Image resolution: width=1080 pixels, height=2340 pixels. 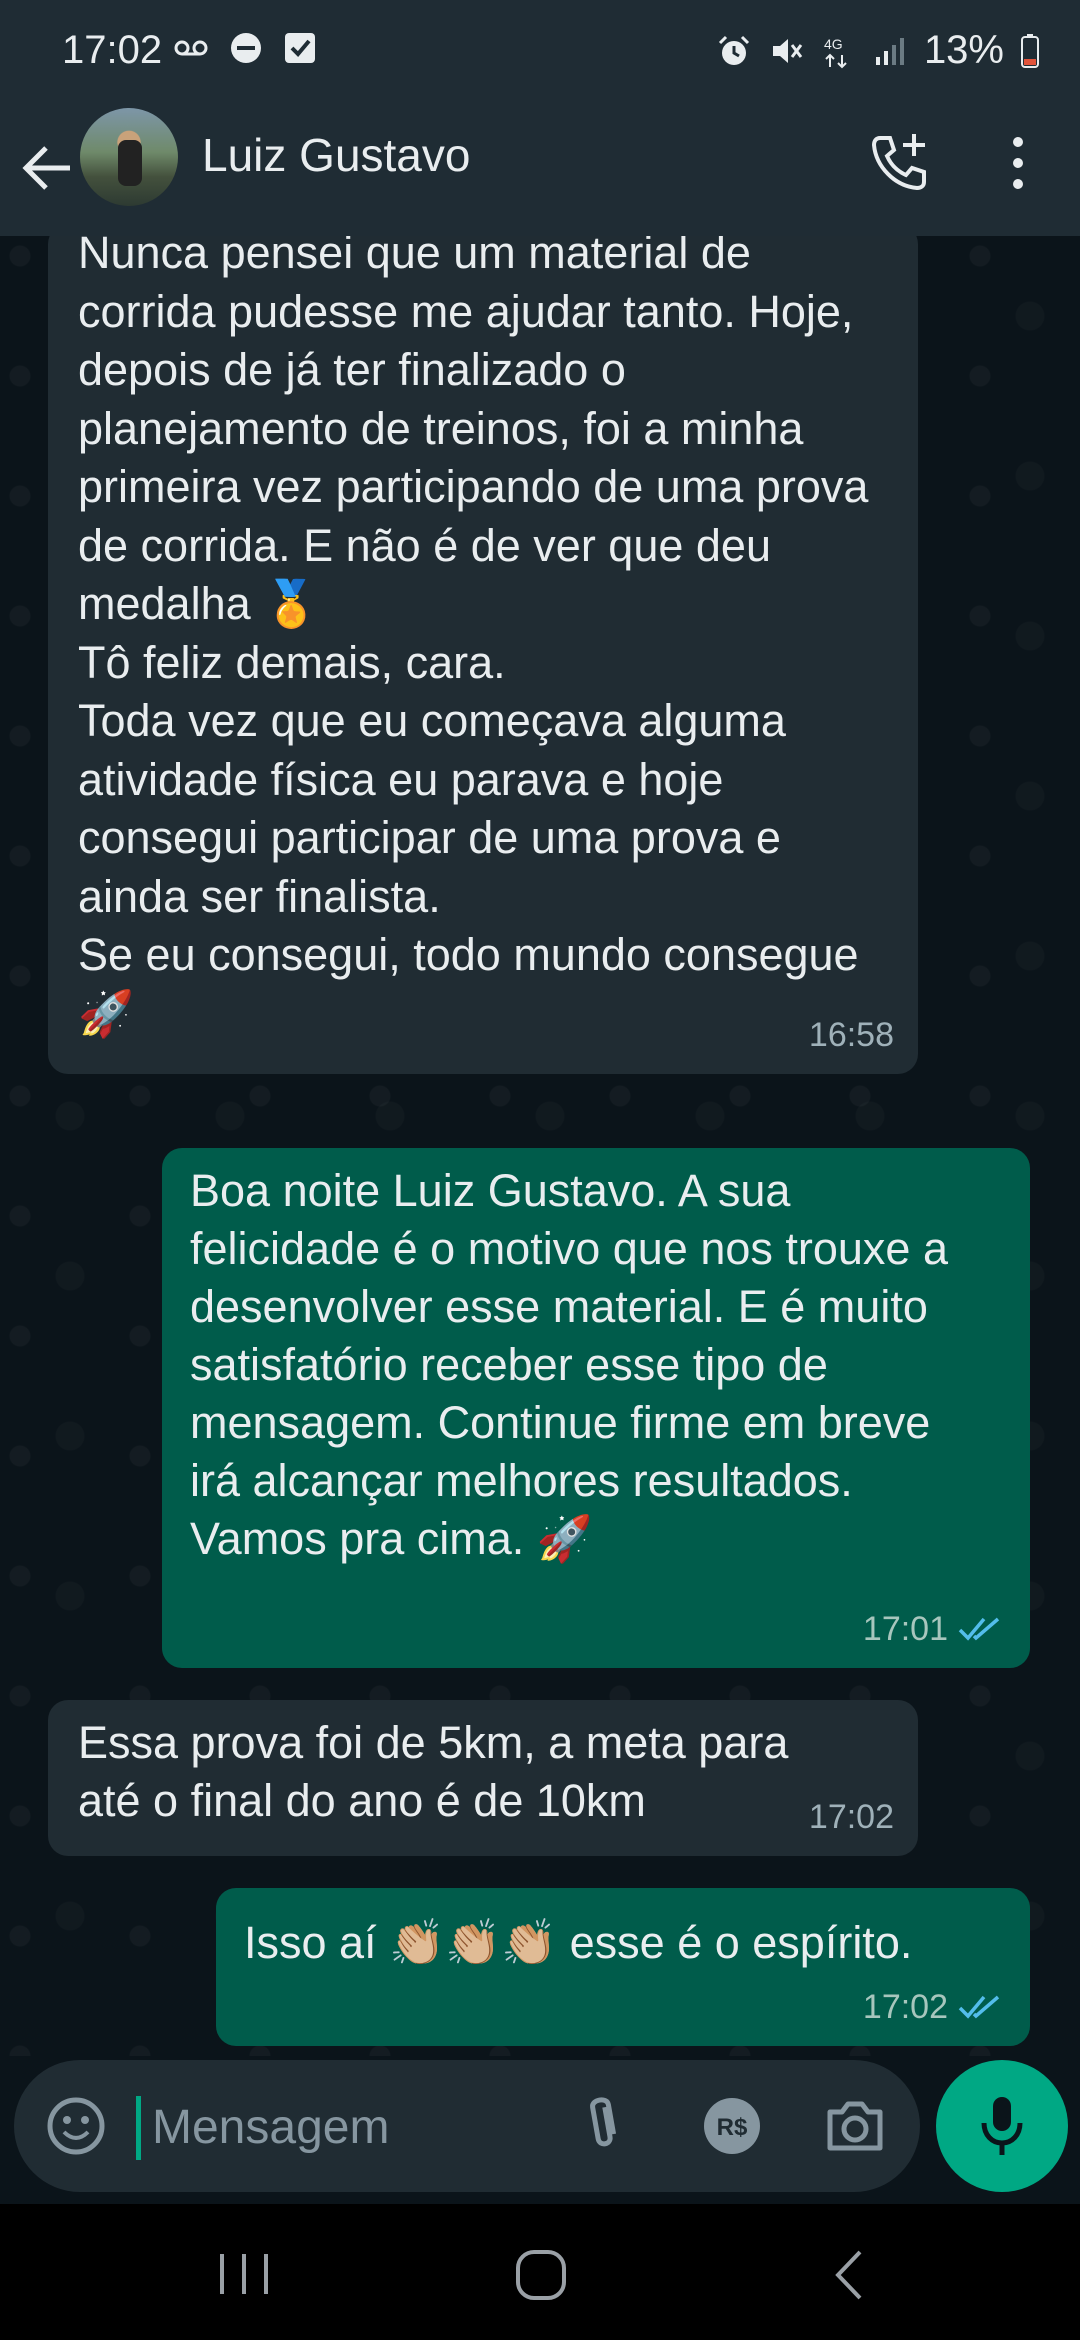 What do you see at coordinates (112, 50) in the screenshot?
I see `status-time: 17:02` at bounding box center [112, 50].